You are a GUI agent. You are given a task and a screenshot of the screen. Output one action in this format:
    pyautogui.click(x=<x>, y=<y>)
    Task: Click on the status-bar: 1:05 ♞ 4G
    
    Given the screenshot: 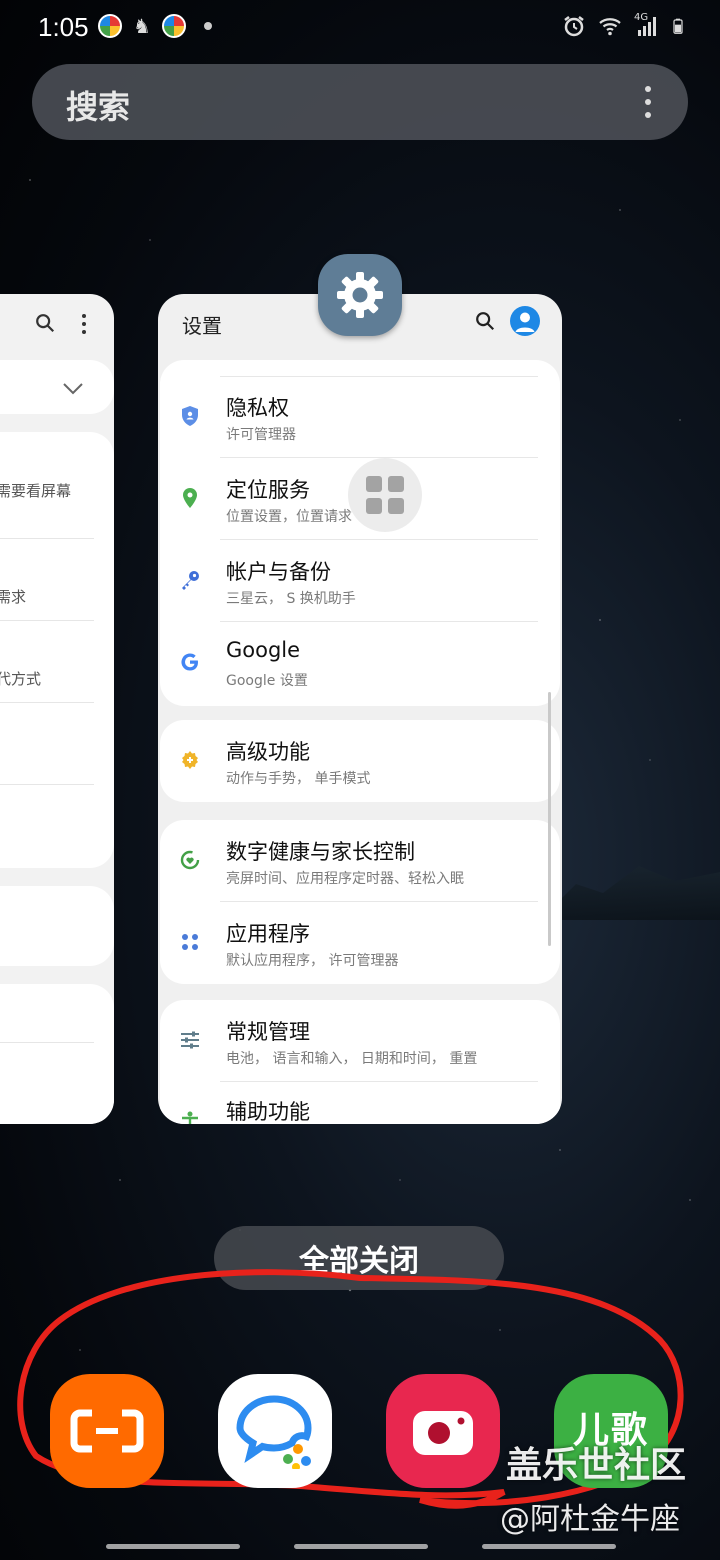 What is the action you would take?
    pyautogui.click(x=360, y=28)
    